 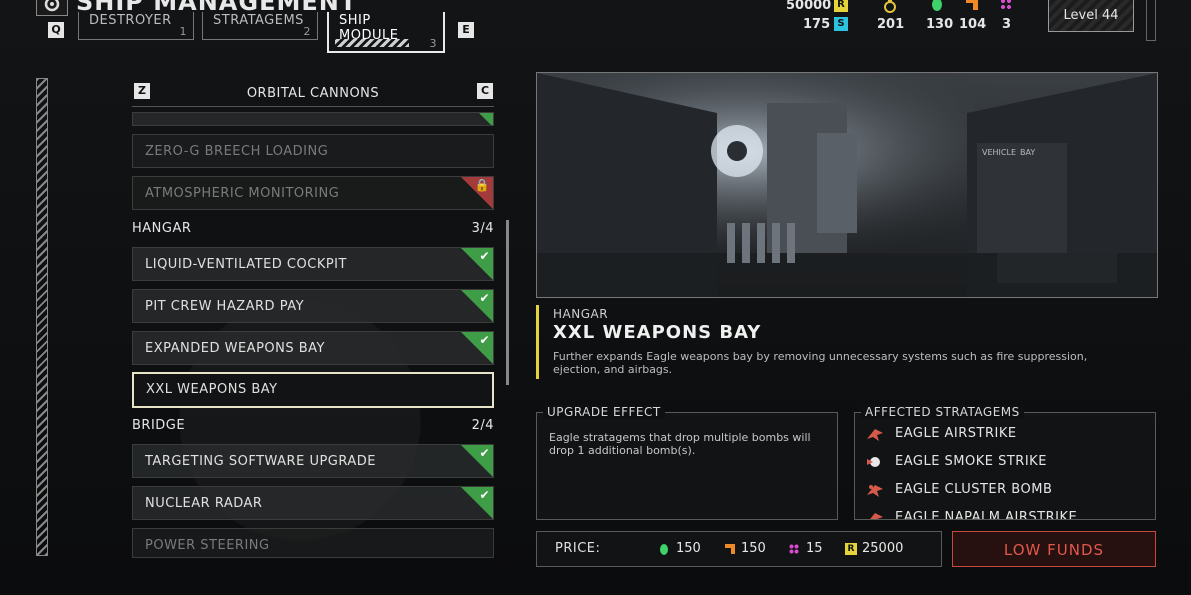 I want to click on category-next-key: C, so click(x=485, y=91).